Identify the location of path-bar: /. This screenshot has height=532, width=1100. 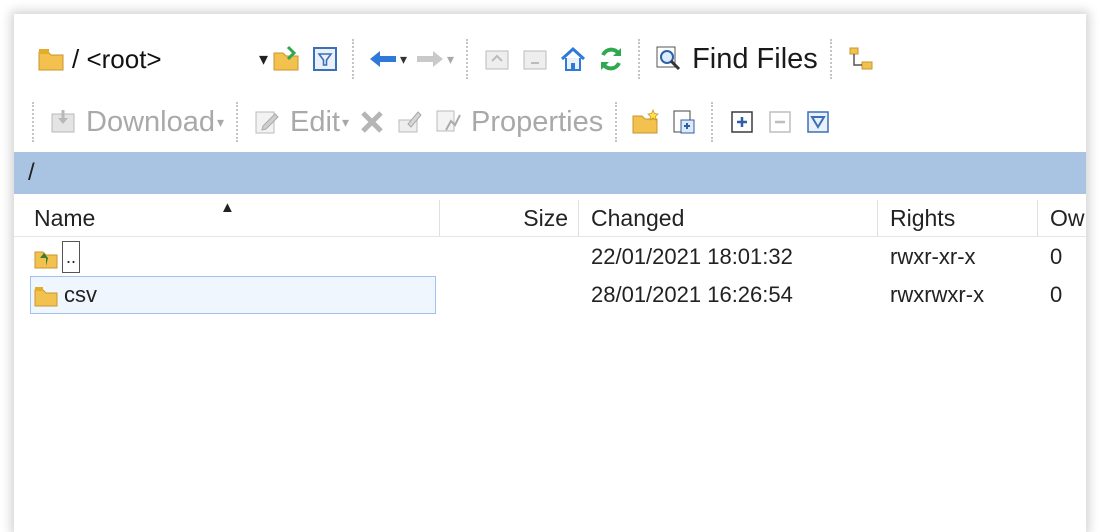
(550, 173).